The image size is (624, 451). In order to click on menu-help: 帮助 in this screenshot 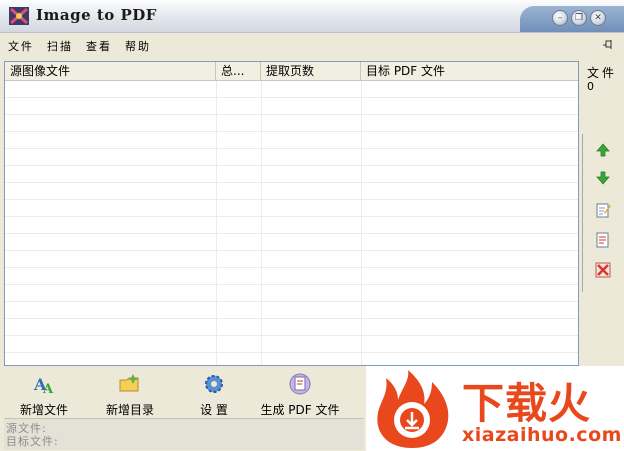, I will do `click(138, 46)`.